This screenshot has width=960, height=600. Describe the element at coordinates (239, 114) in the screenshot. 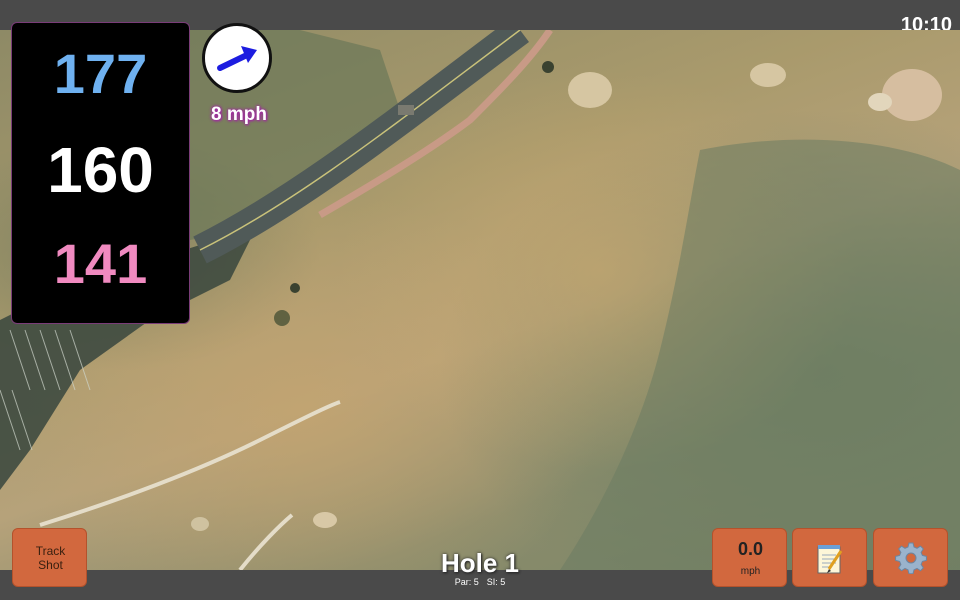

I see `wind-speed: 8 mph` at that location.